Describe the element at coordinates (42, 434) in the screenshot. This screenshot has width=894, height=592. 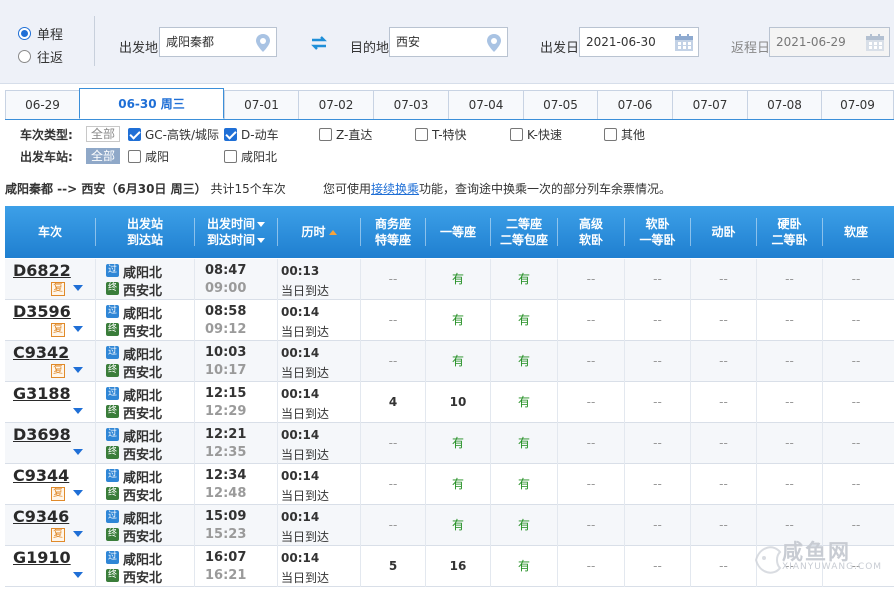
I see `train-number: D3698` at that location.